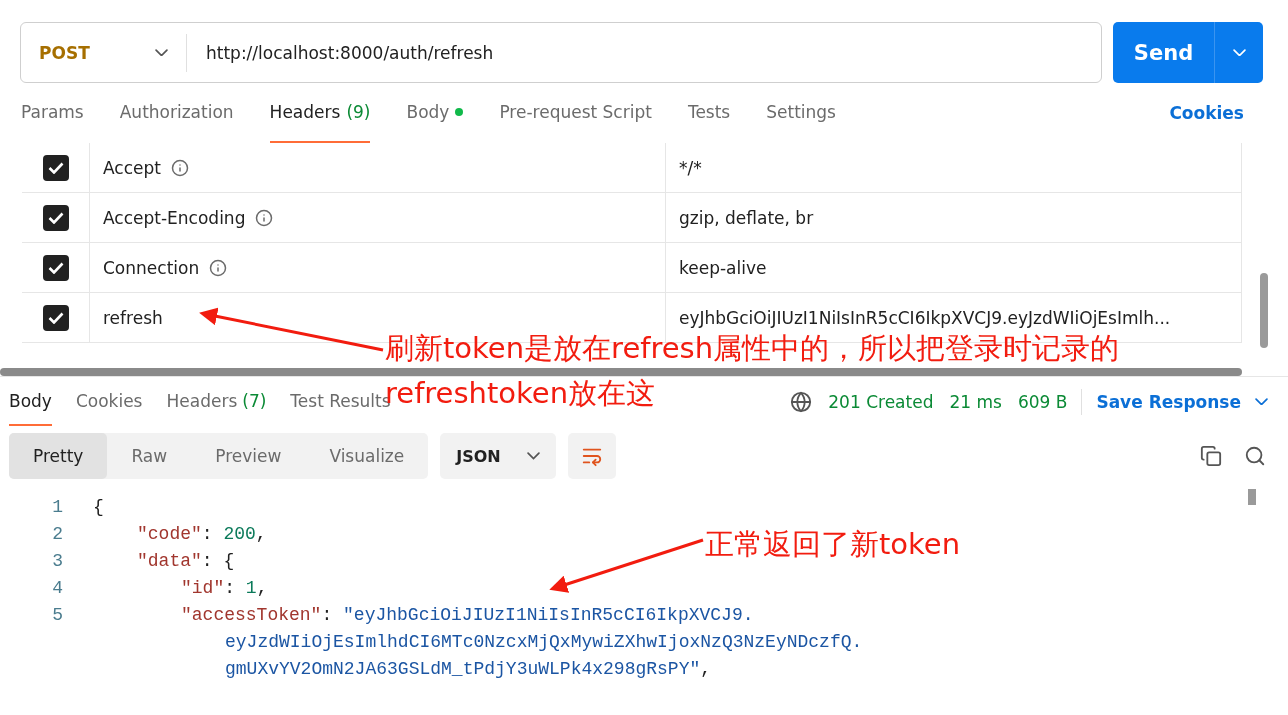  Describe the element at coordinates (248, 456) in the screenshot. I see `view-mode-tab: Preview` at that location.